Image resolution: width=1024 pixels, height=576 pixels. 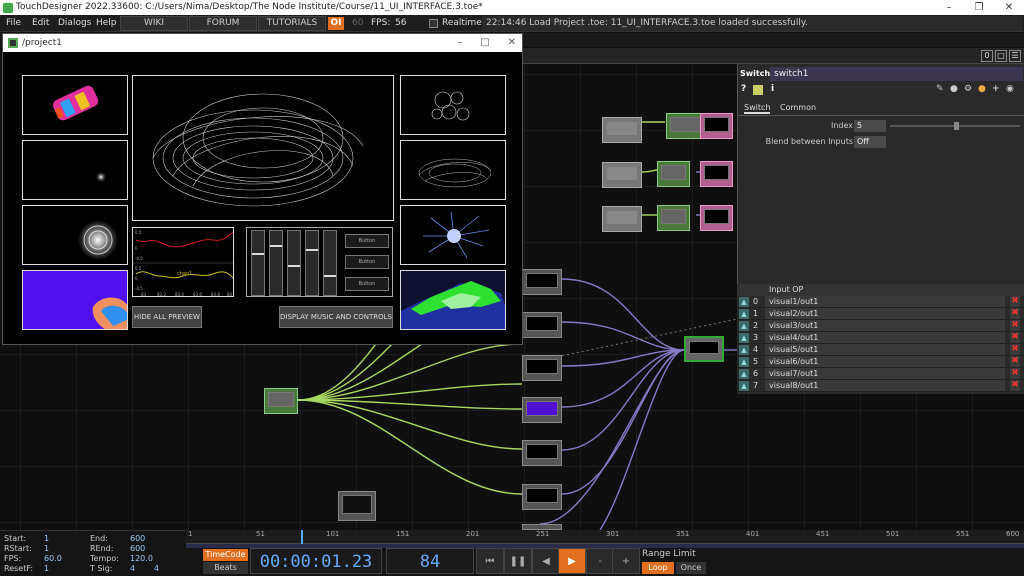 What do you see at coordinates (658, 568) in the screenshot?
I see `loop-toggle: Loop` at bounding box center [658, 568].